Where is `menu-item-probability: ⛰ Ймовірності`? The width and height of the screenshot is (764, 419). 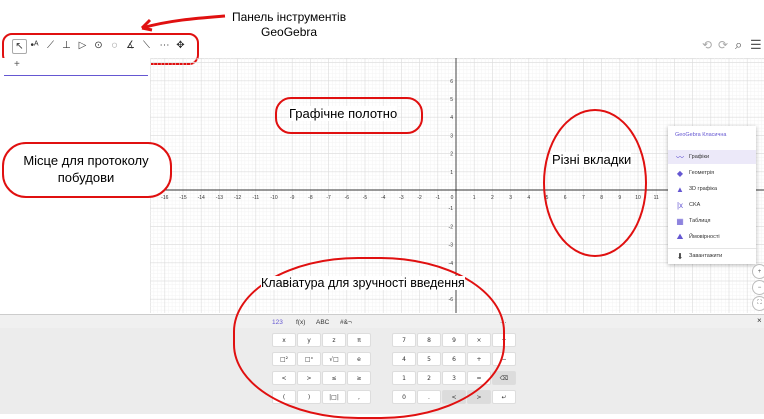 menu-item-probability: ⛰ Ймовірності is located at coordinates (712, 237).